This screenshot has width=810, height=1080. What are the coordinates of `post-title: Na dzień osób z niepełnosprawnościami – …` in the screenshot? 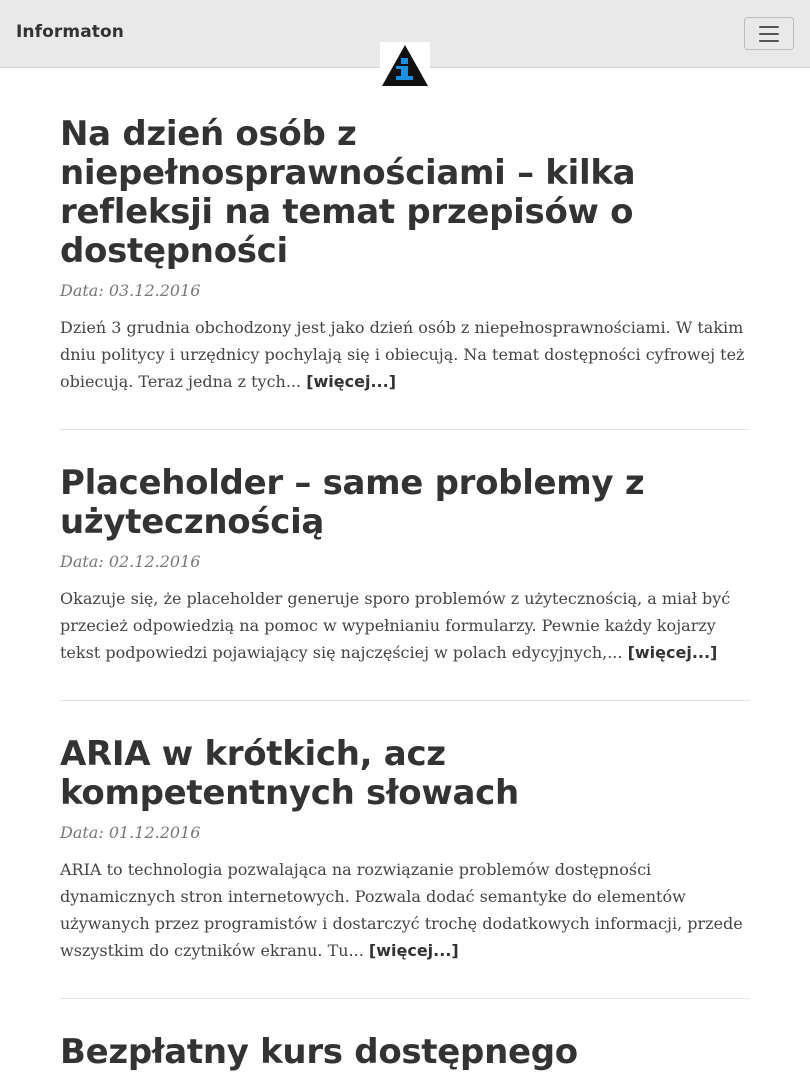 It's located at (405, 193).